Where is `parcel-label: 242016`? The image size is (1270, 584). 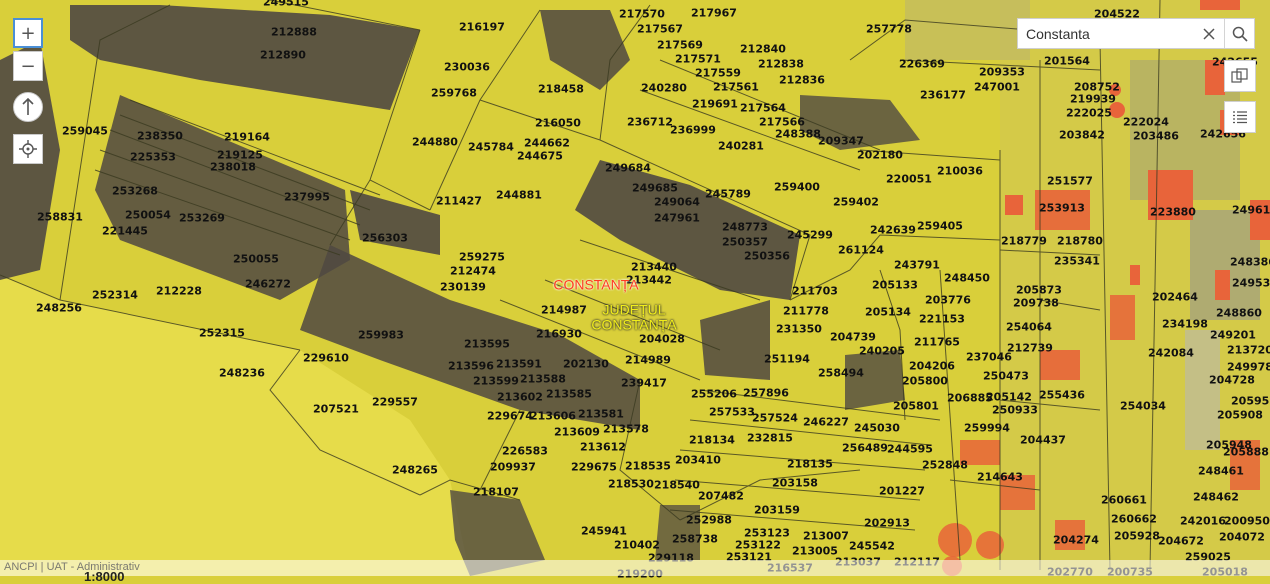
parcel-label: 242016 is located at coordinates (1203, 521).